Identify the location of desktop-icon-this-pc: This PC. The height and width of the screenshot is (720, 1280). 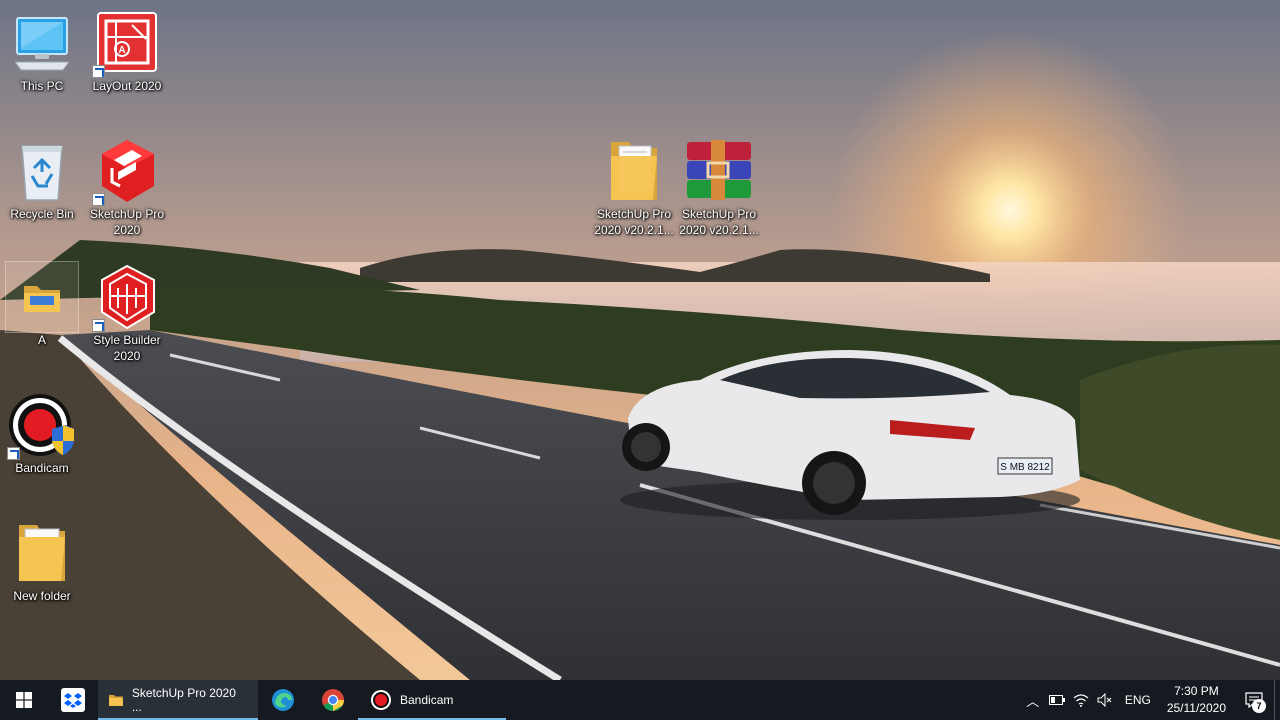
(42, 51).